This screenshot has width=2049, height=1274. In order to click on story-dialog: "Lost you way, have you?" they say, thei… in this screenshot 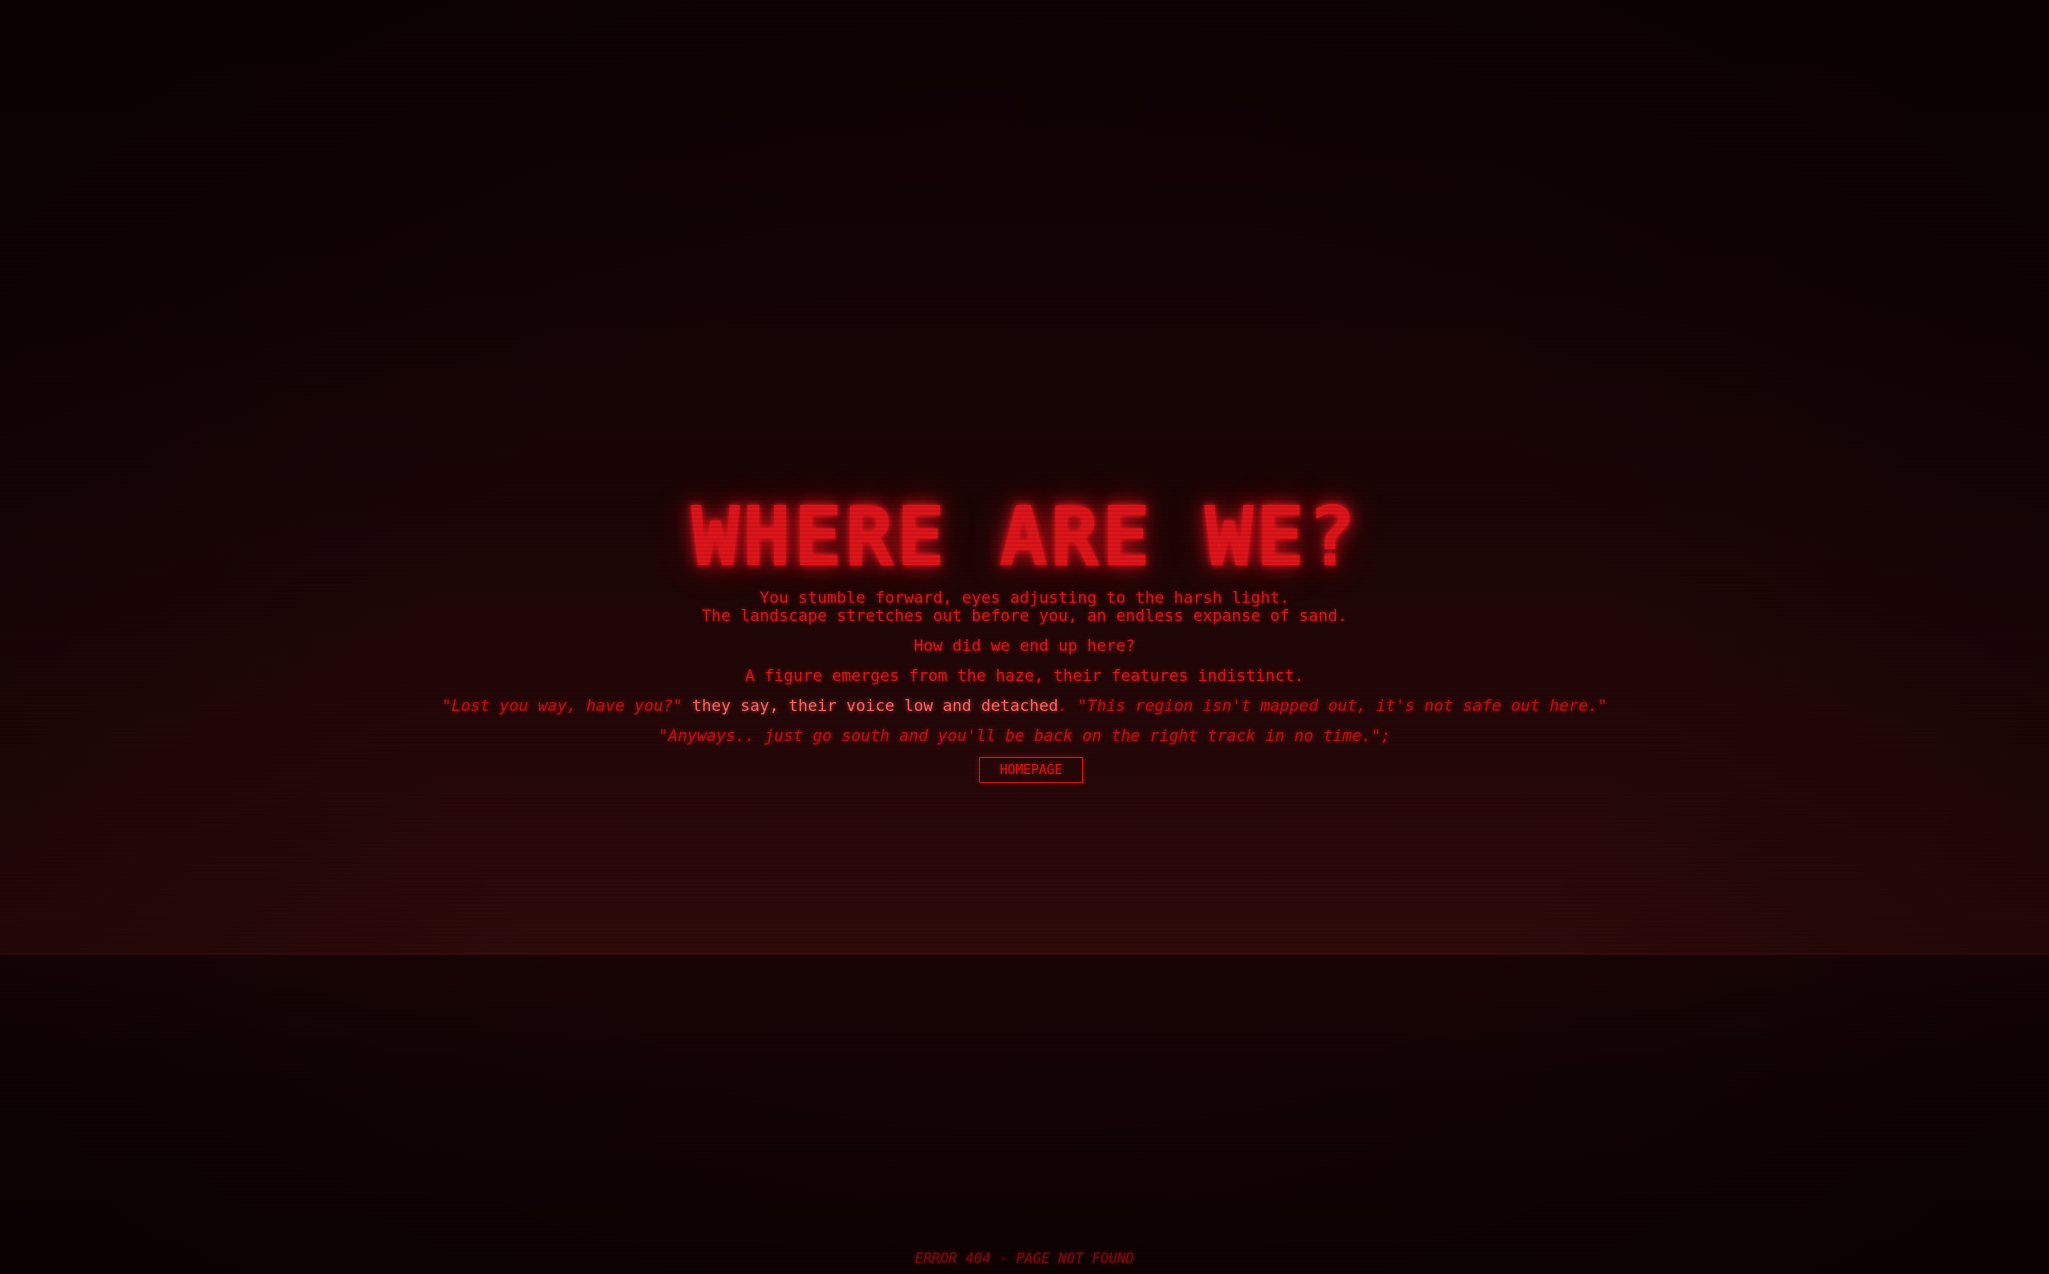, I will do `click(1024, 706)`.